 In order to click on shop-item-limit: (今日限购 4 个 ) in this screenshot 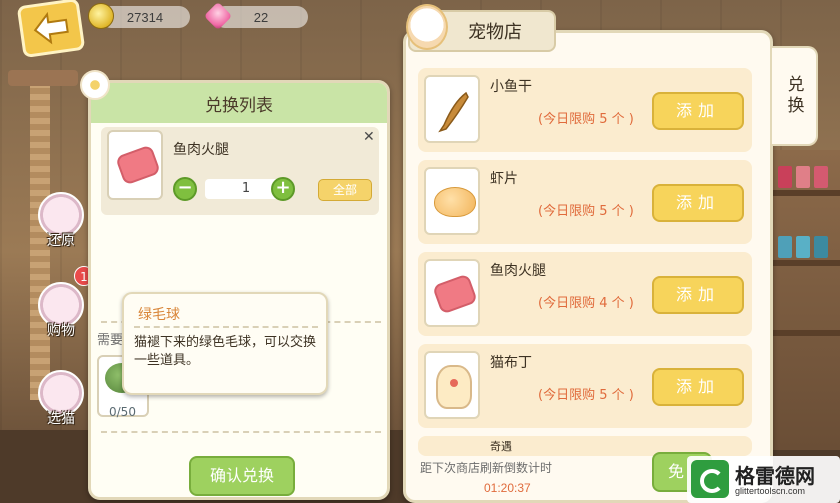, I will do `click(586, 303)`.